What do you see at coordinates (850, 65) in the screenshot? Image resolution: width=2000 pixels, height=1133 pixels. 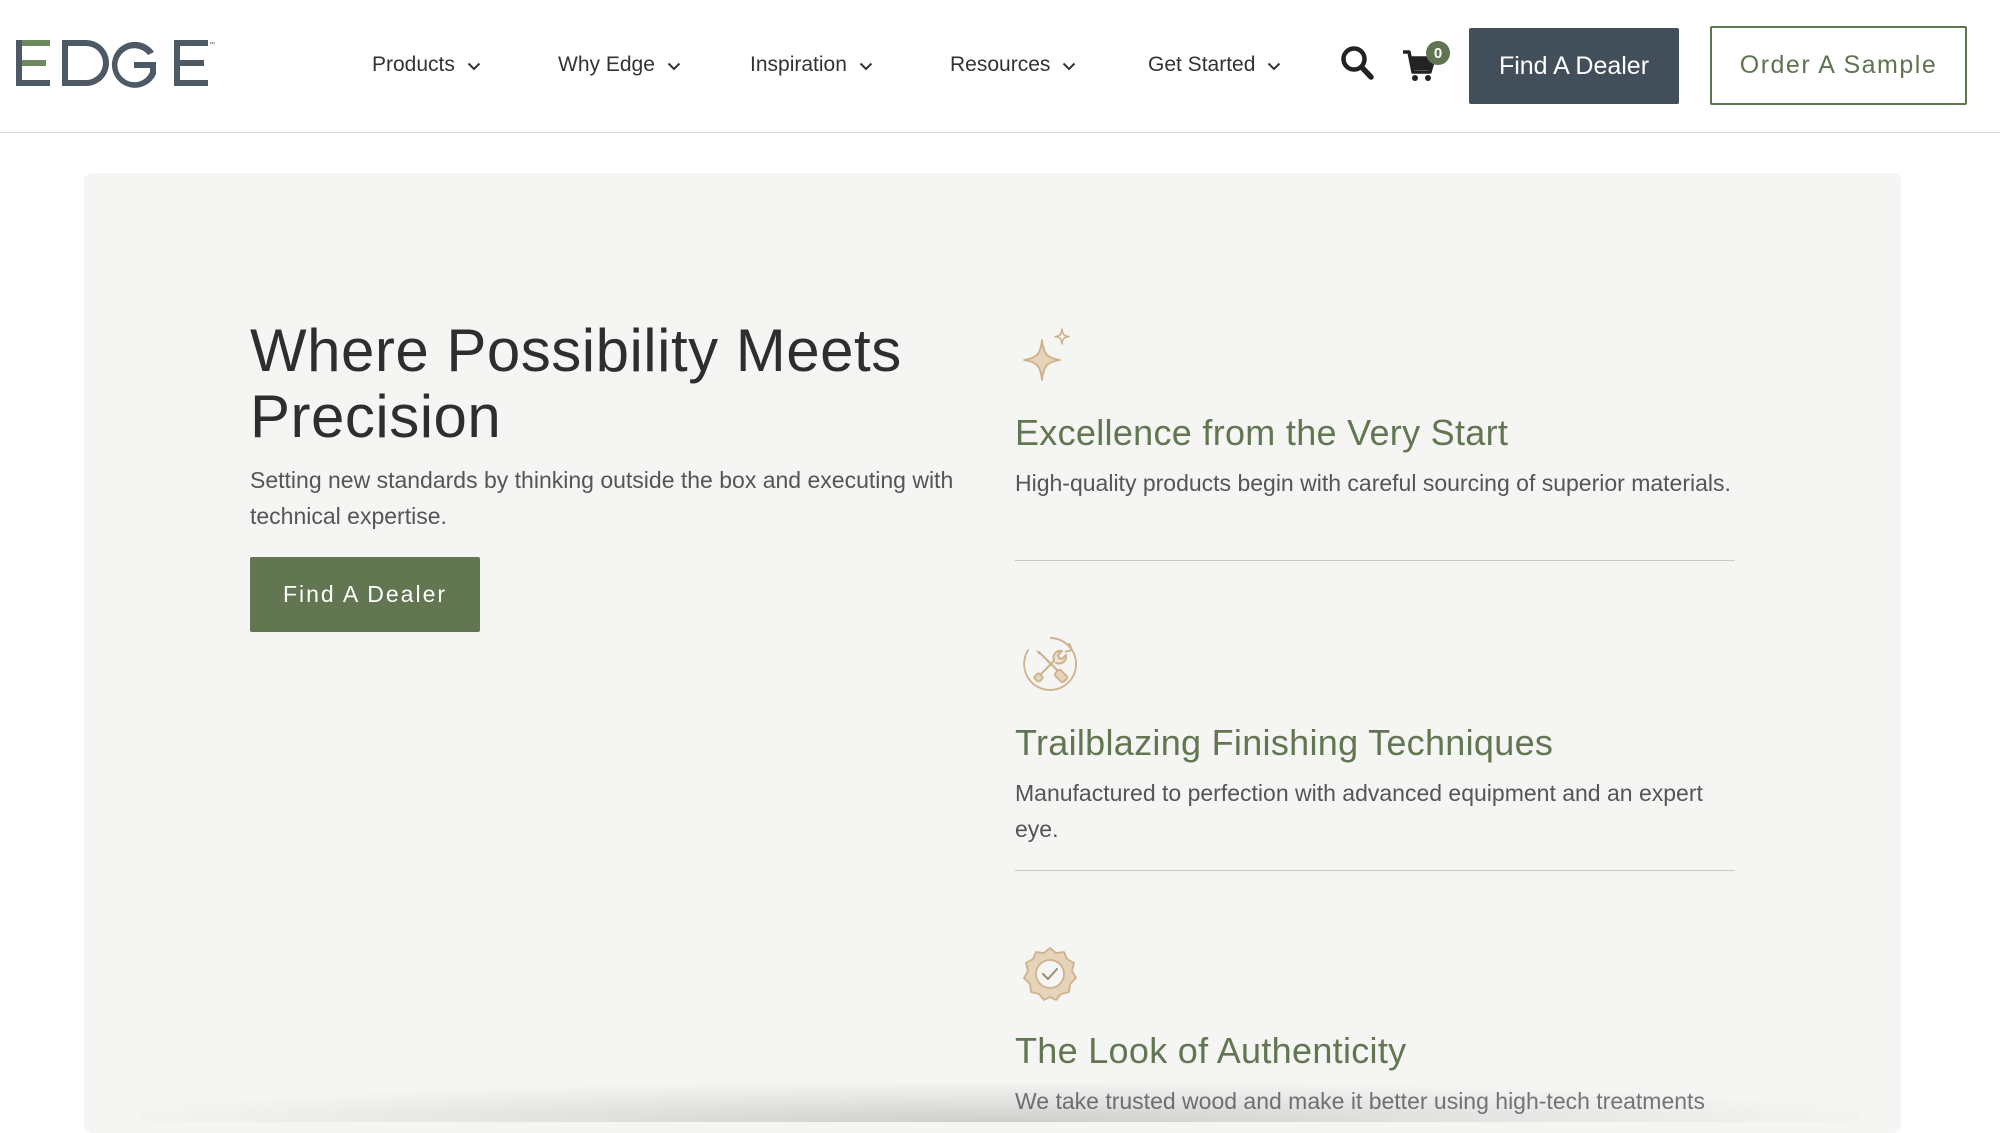 I see `nav-item-inspiration: Inspiration` at bounding box center [850, 65].